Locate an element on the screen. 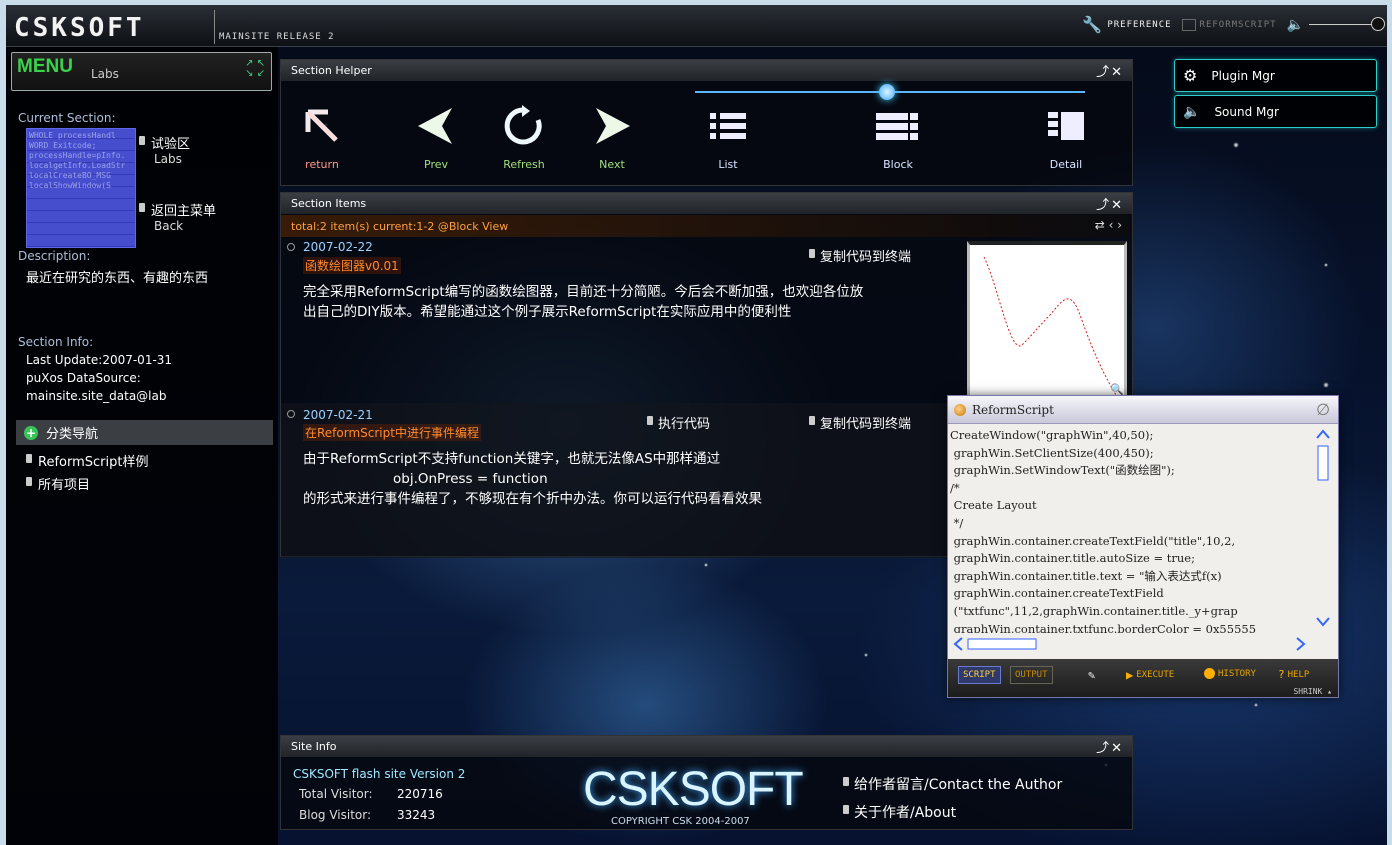  category-label: 所有项目 is located at coordinates (64, 485).